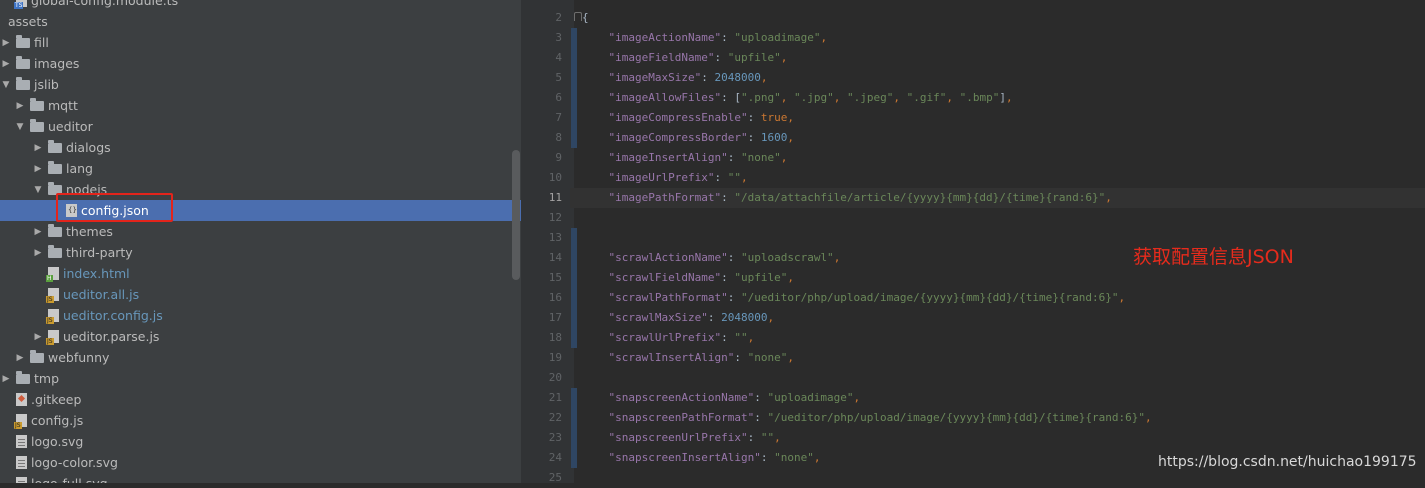  I want to click on tree-item-ueditor-config-js: ueditor.config.js, so click(260, 315).